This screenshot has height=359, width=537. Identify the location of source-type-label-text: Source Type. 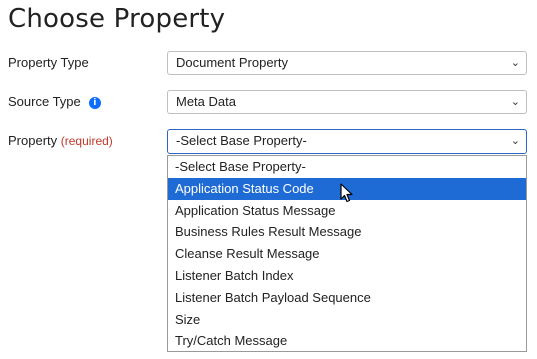
(44, 101).